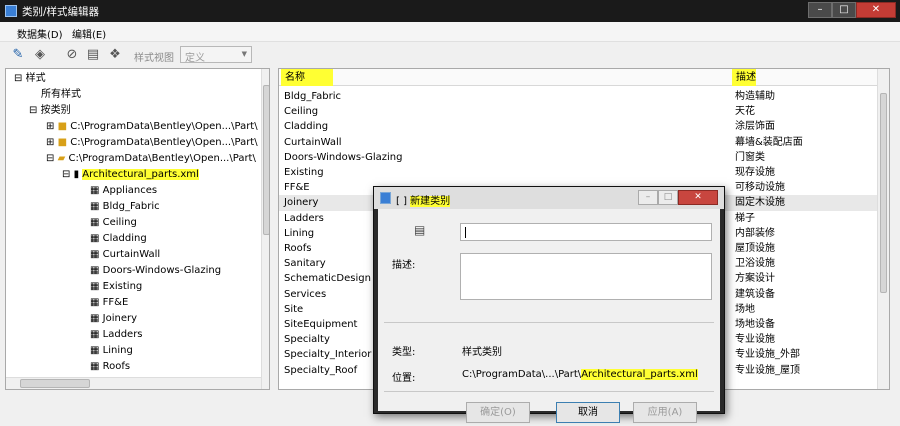 The width and height of the screenshot is (900, 426). What do you see at coordinates (304, 172) in the screenshot?
I see `cell-name: Existing` at bounding box center [304, 172].